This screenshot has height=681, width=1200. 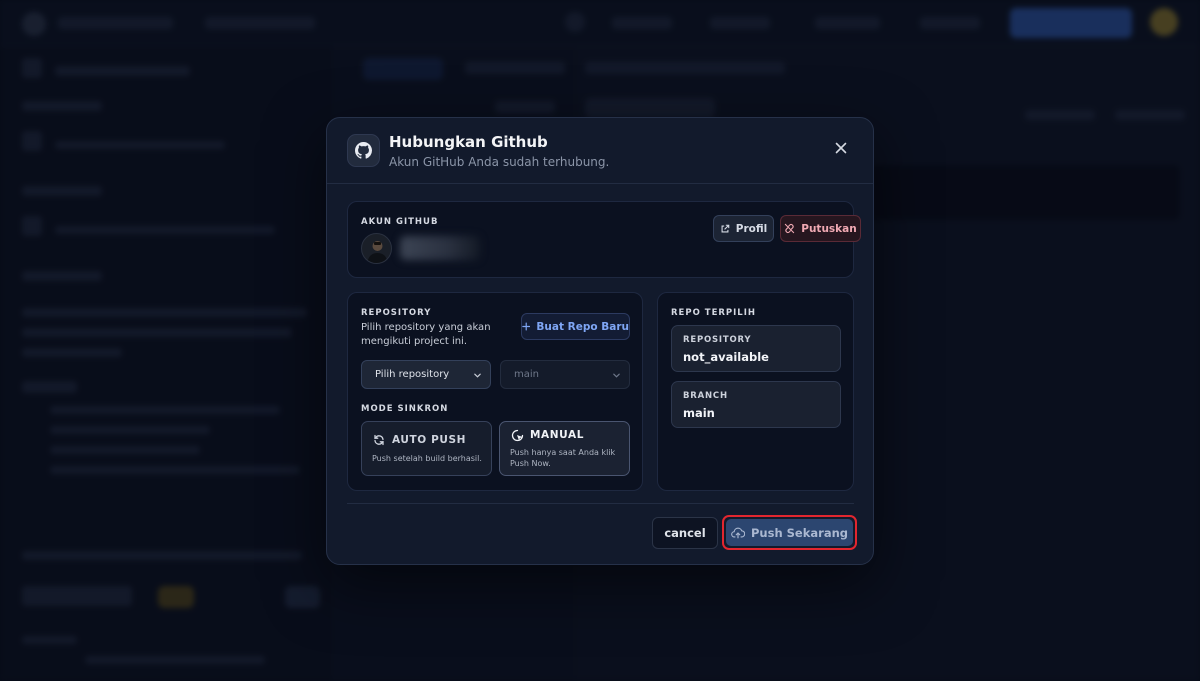 I want to click on account-label: AKUN GITHUB, so click(x=400, y=222).